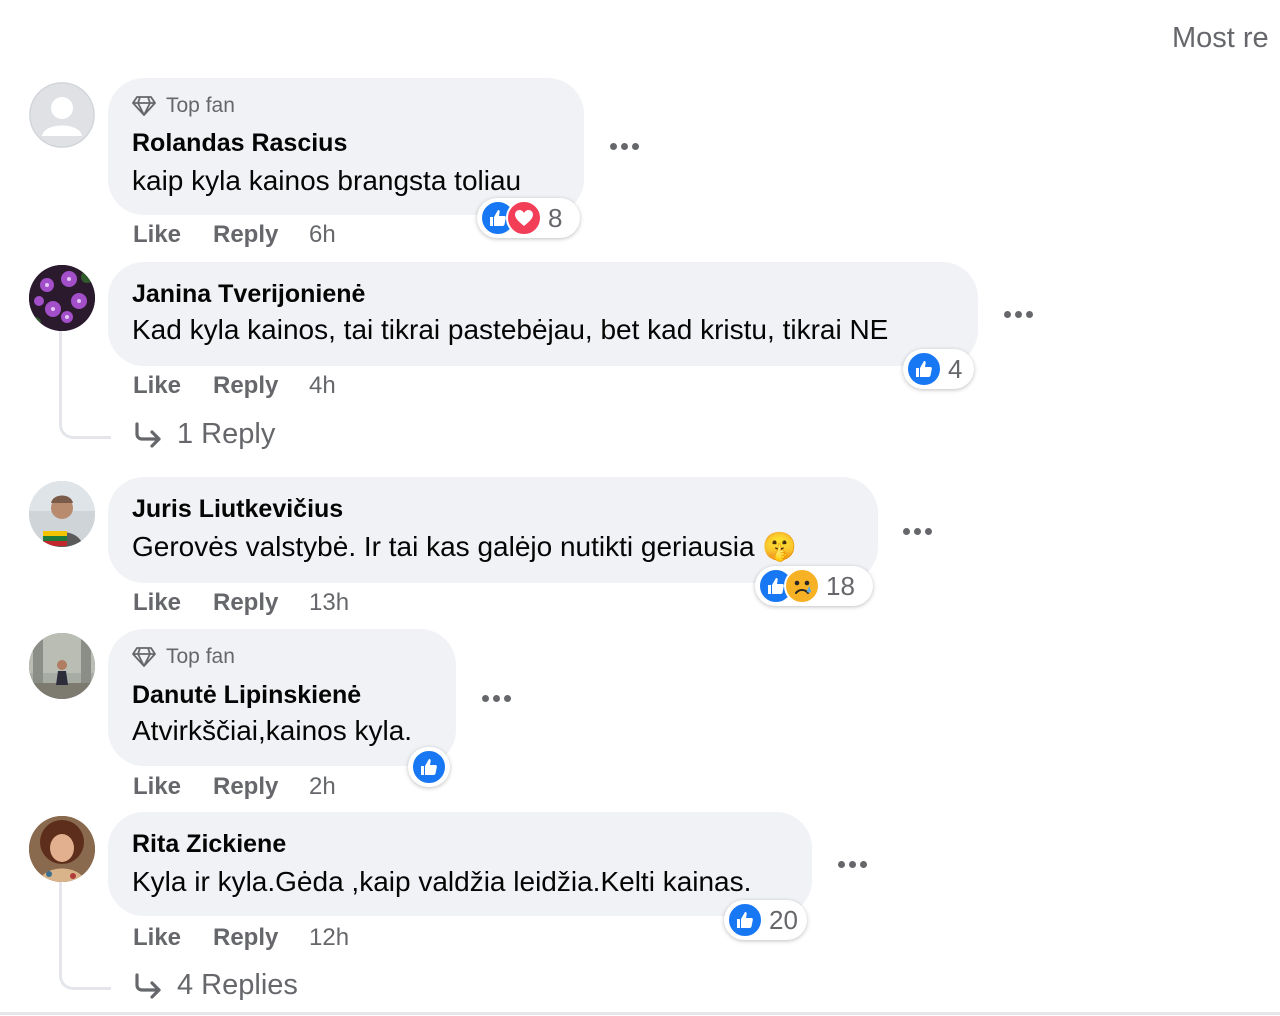 This screenshot has height=1016, width=1280. I want to click on comment-actions: Like Reply 4h, so click(234, 386).